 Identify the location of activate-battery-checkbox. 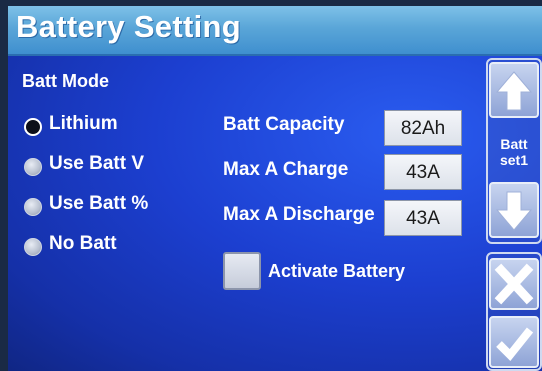
(242, 271).